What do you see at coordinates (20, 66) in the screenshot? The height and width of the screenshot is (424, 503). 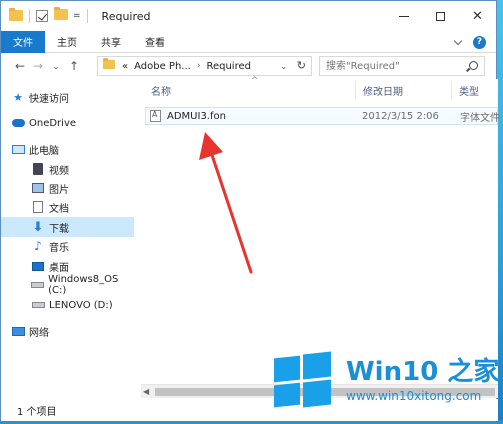 I see `back-button: ←` at bounding box center [20, 66].